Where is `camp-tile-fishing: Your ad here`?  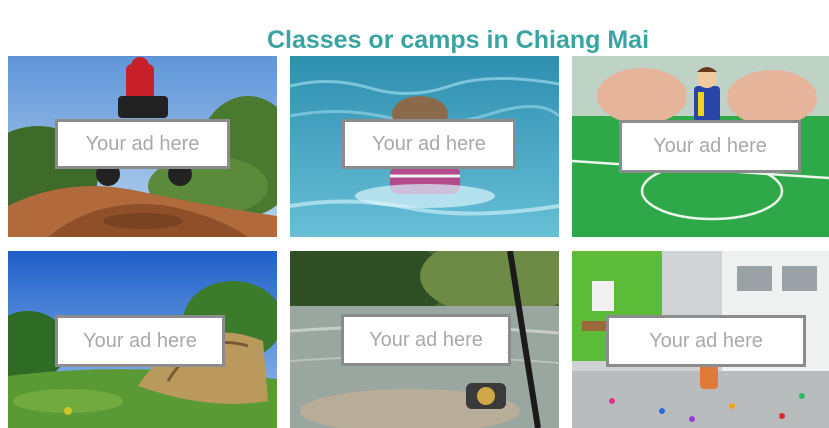
camp-tile-fishing: Your ad here is located at coordinates (424, 339).